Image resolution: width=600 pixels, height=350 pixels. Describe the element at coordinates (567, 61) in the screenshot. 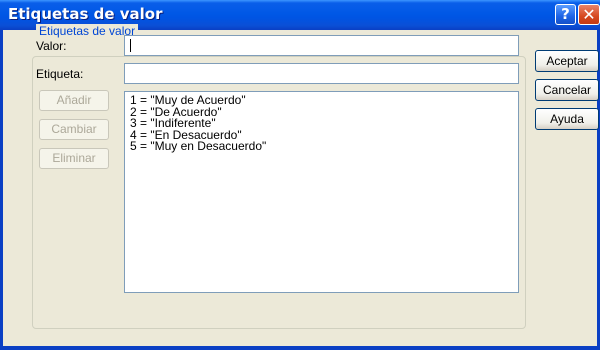

I see `accept-button: Aceptar` at that location.